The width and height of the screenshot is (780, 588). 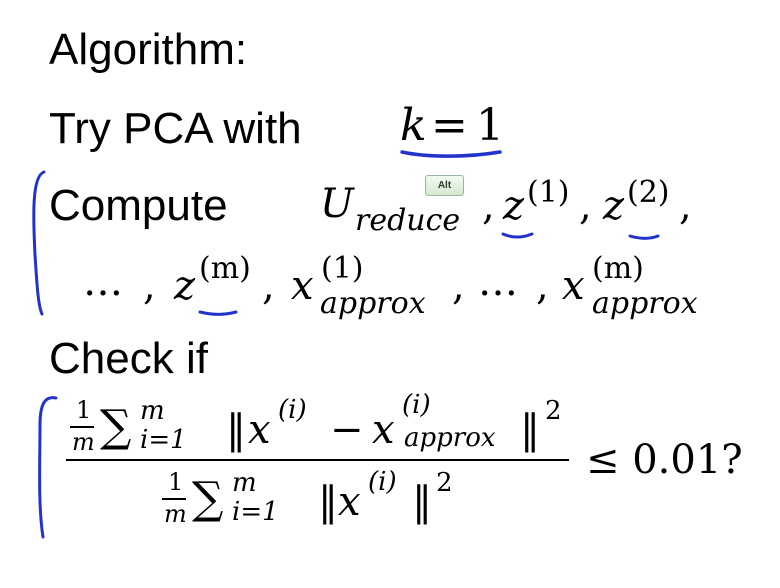 I want to click on ink-underline-k, so click(x=451, y=154).